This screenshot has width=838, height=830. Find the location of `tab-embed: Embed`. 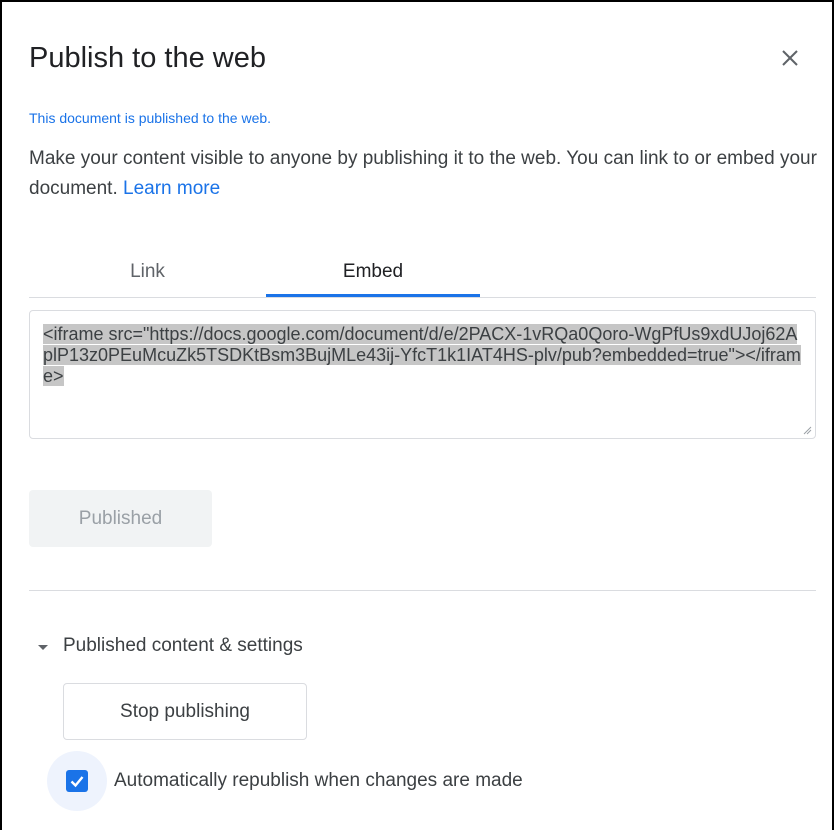

tab-embed: Embed is located at coordinates (373, 271).